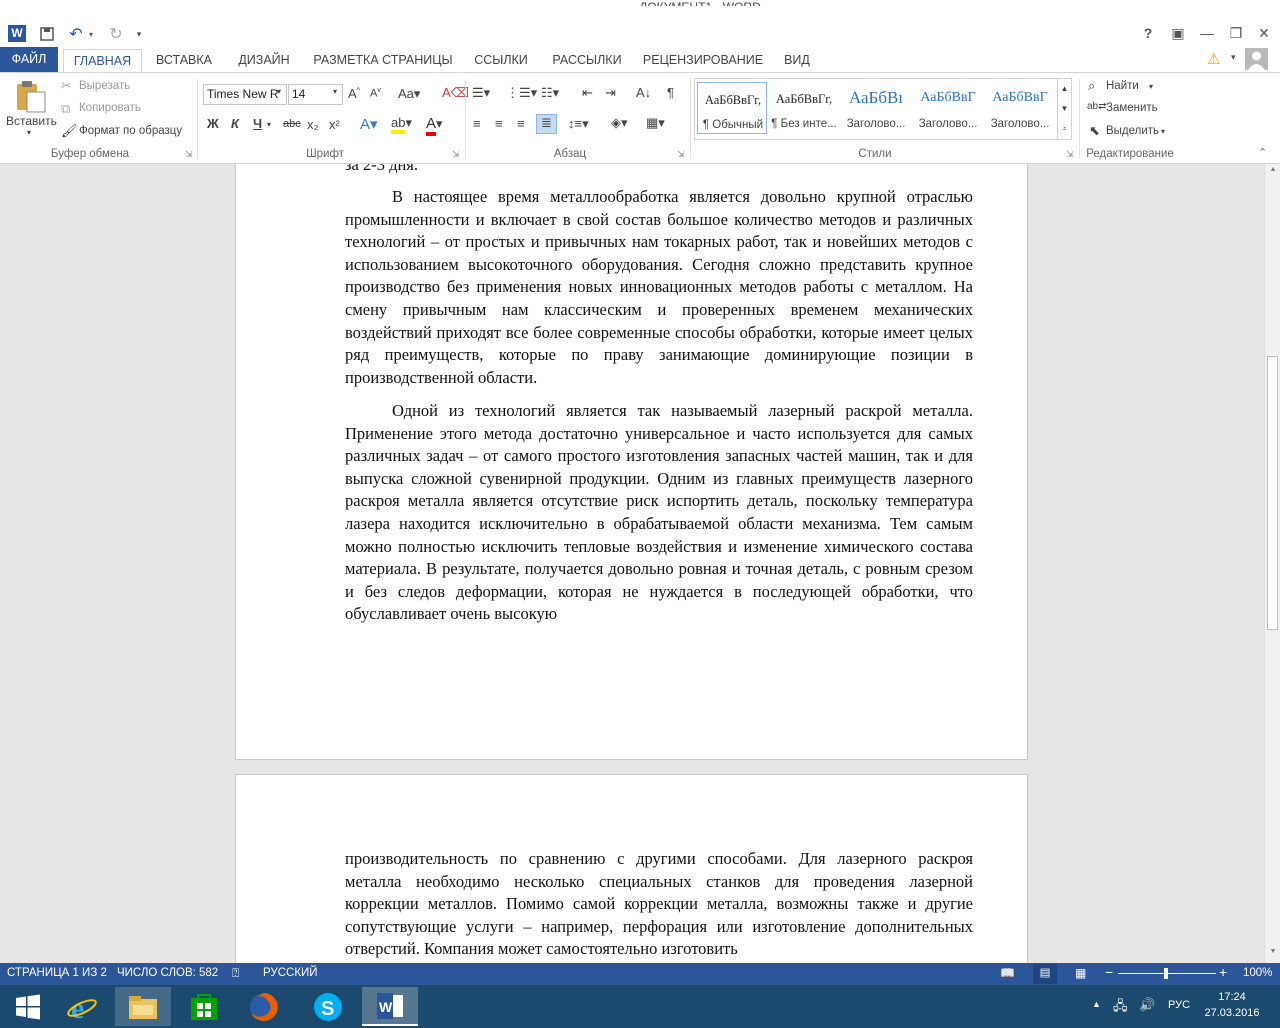 The height and width of the screenshot is (1028, 1280). Describe the element at coordinates (264, 60) in the screenshot. I see `tab-design: ДИЗАЙН` at that location.